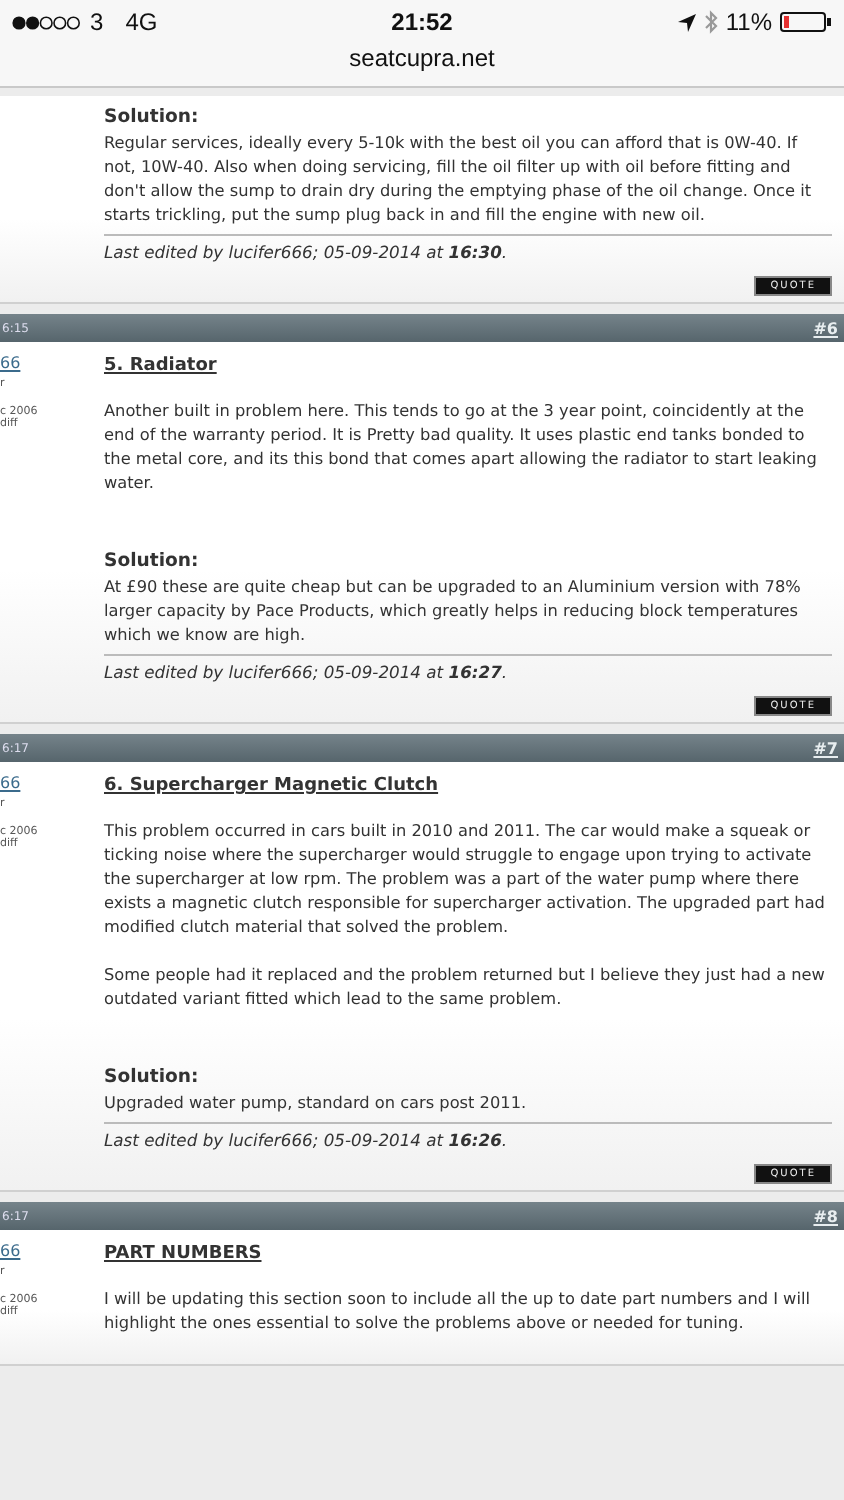 The height and width of the screenshot is (1500, 844). Describe the element at coordinates (316, 1102) in the screenshot. I see `solution-text: Upgraded water pump, standard on cars post 2011.` at that location.